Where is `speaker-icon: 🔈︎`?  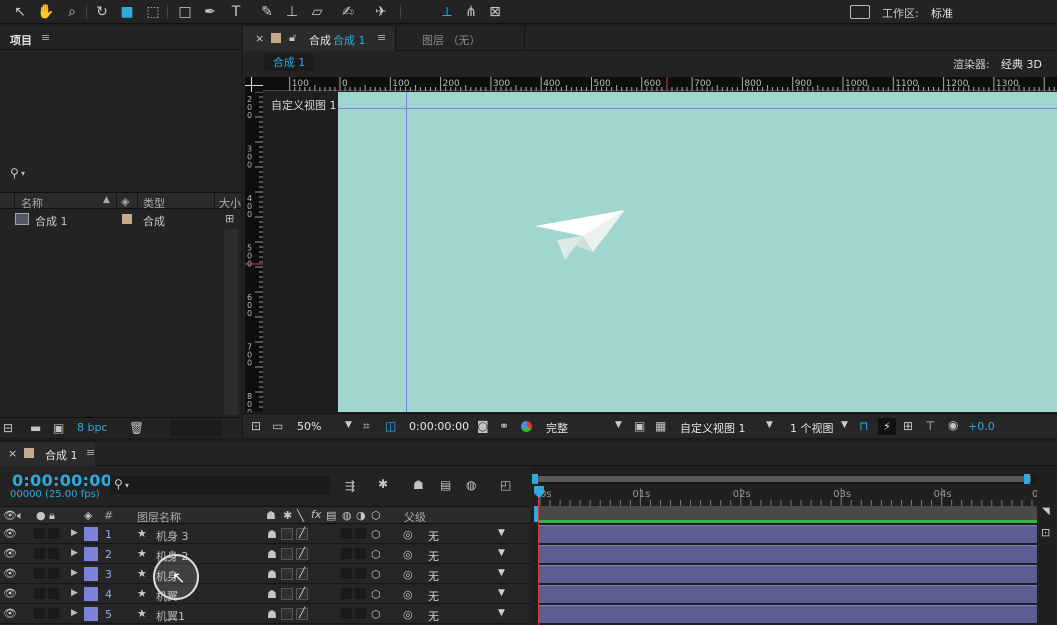 speaker-icon: 🔈︎ is located at coordinates (20, 516).